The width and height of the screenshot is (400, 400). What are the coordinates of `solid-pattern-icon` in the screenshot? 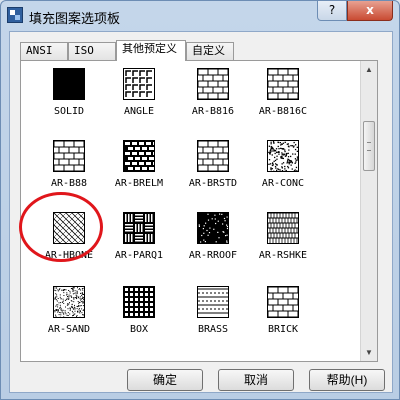 It's located at (69, 84).